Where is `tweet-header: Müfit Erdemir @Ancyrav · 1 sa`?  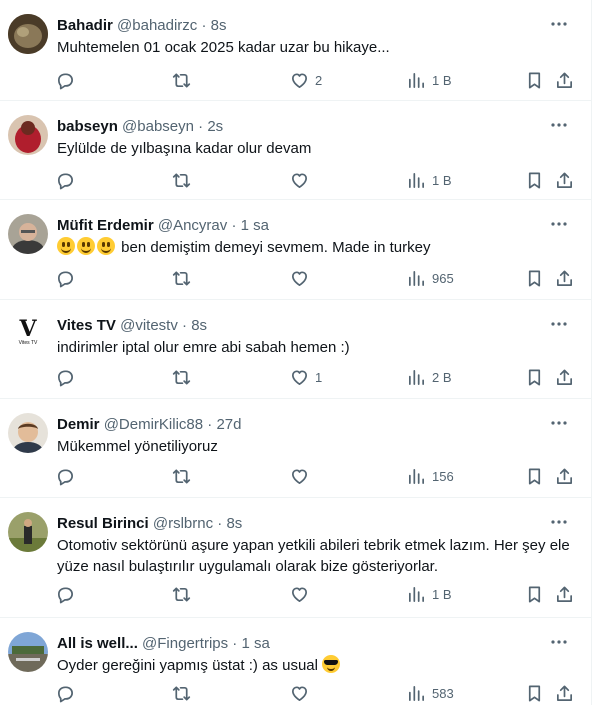 tweet-header: Müfit Erdemir @Ancyrav · 1 sa is located at coordinates (163, 225).